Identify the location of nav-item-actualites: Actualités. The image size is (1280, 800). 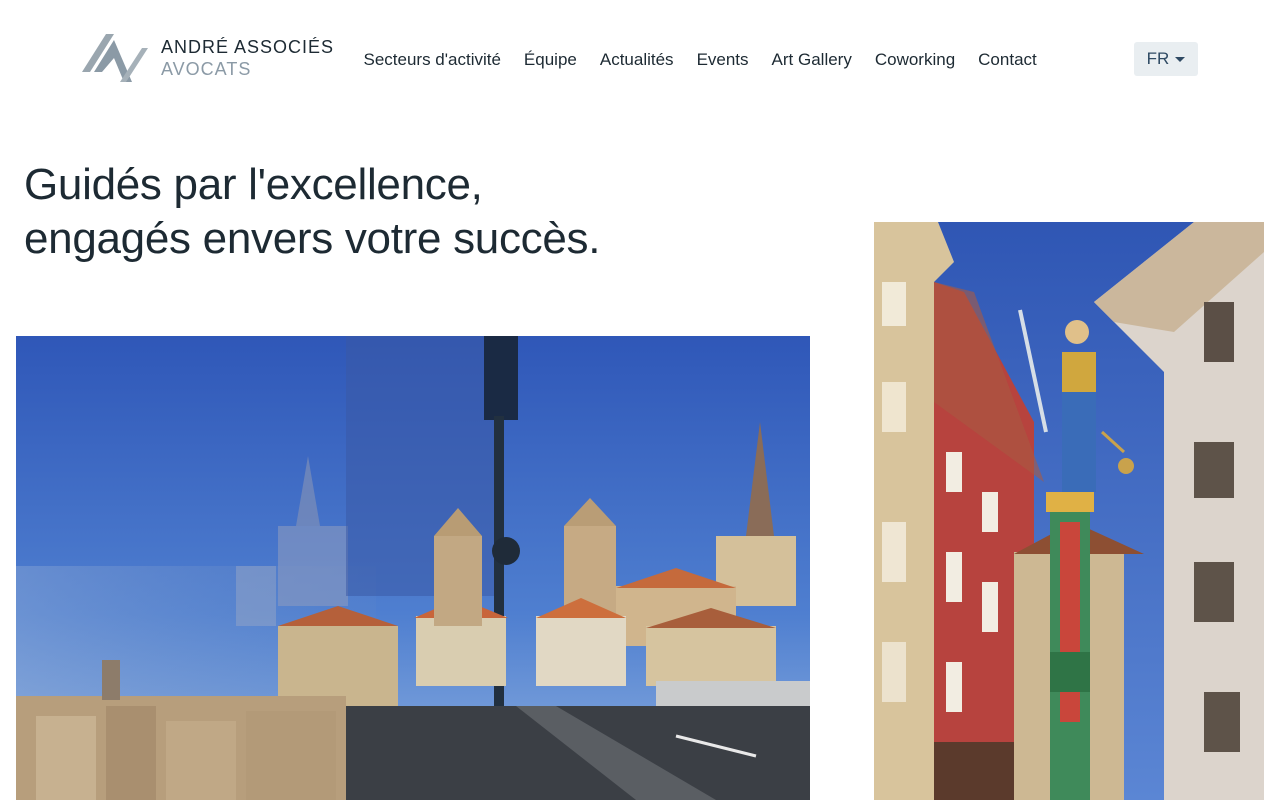
(636, 60).